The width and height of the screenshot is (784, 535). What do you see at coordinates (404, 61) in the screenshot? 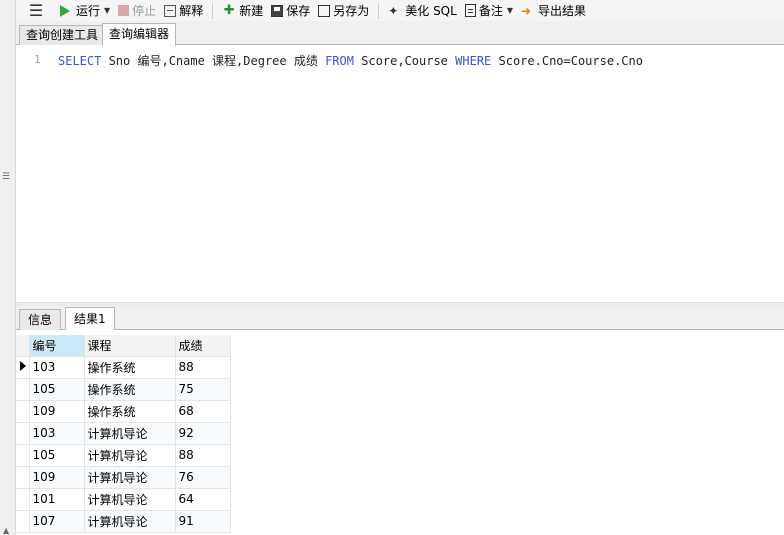
I see `sql-text: Score,Course` at bounding box center [404, 61].